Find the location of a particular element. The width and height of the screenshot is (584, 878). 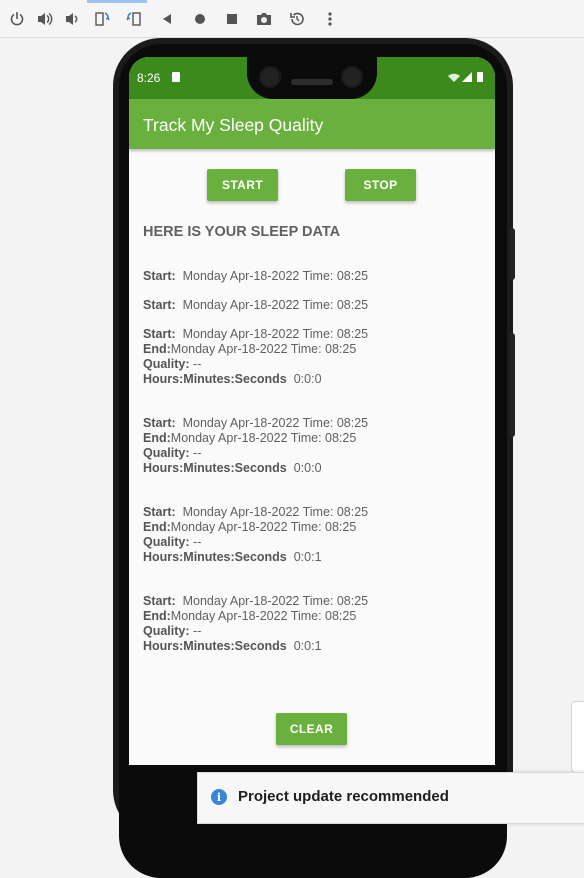

rotate-left-icon is located at coordinates (102, 19).